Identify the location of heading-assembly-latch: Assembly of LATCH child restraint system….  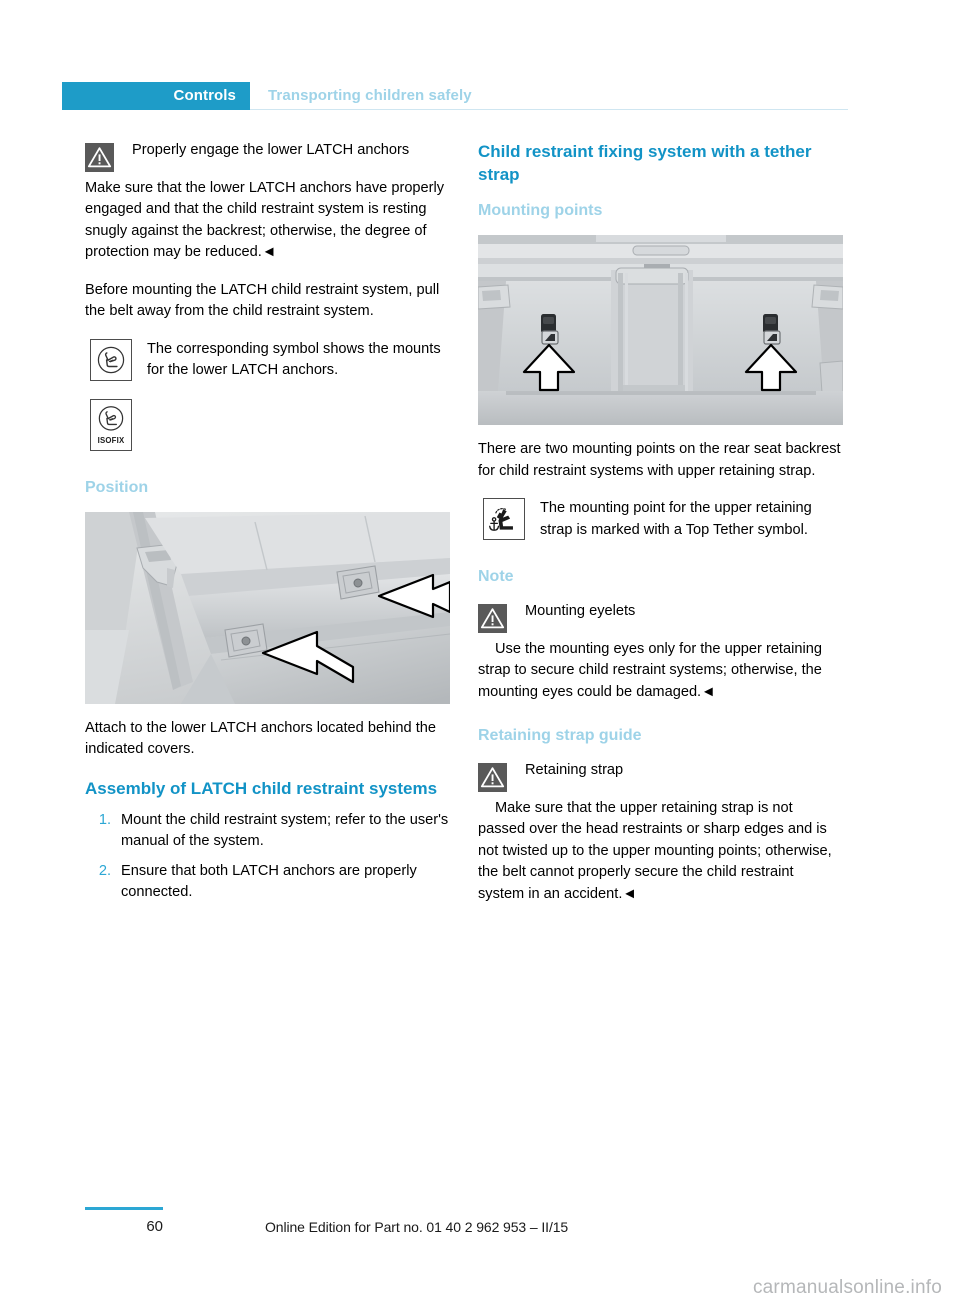
(261, 788).